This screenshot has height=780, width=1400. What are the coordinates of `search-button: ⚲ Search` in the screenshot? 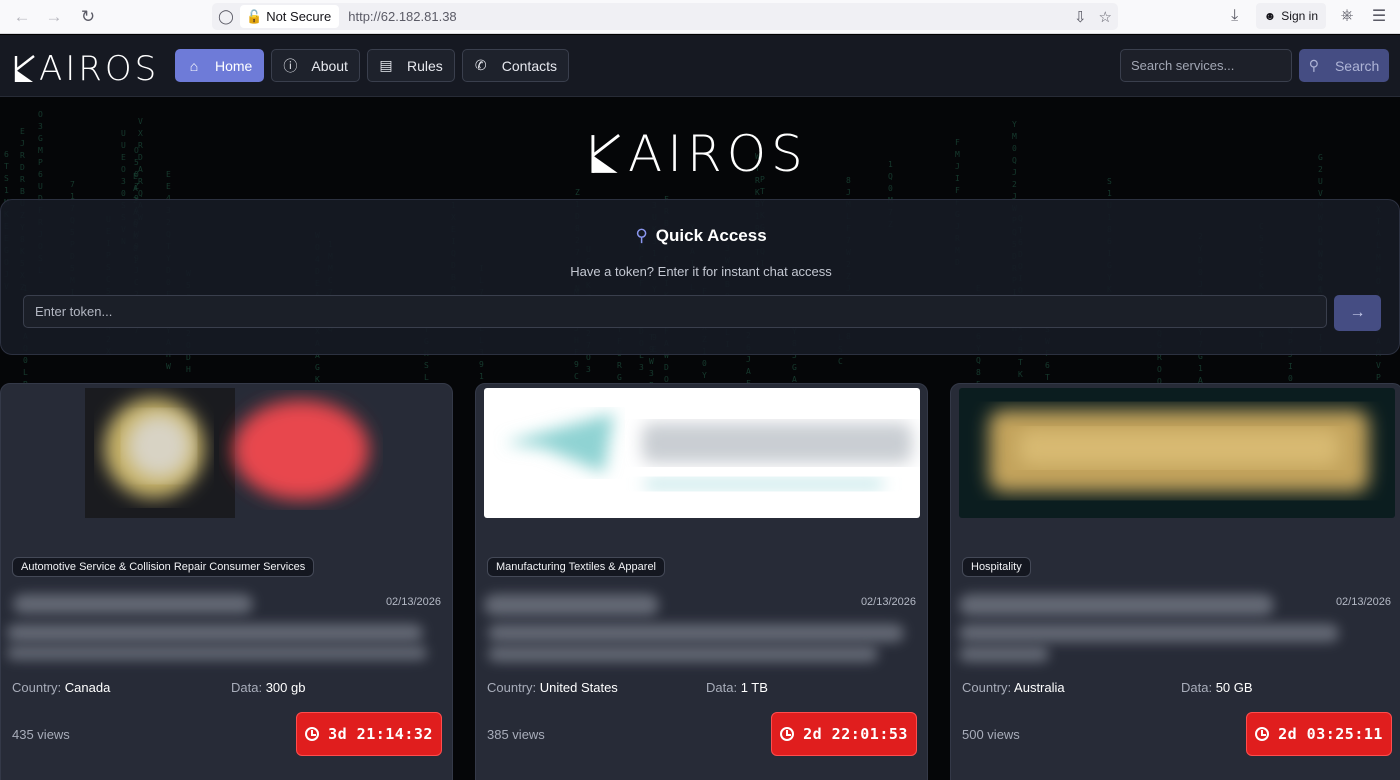 It's located at (1344, 65).